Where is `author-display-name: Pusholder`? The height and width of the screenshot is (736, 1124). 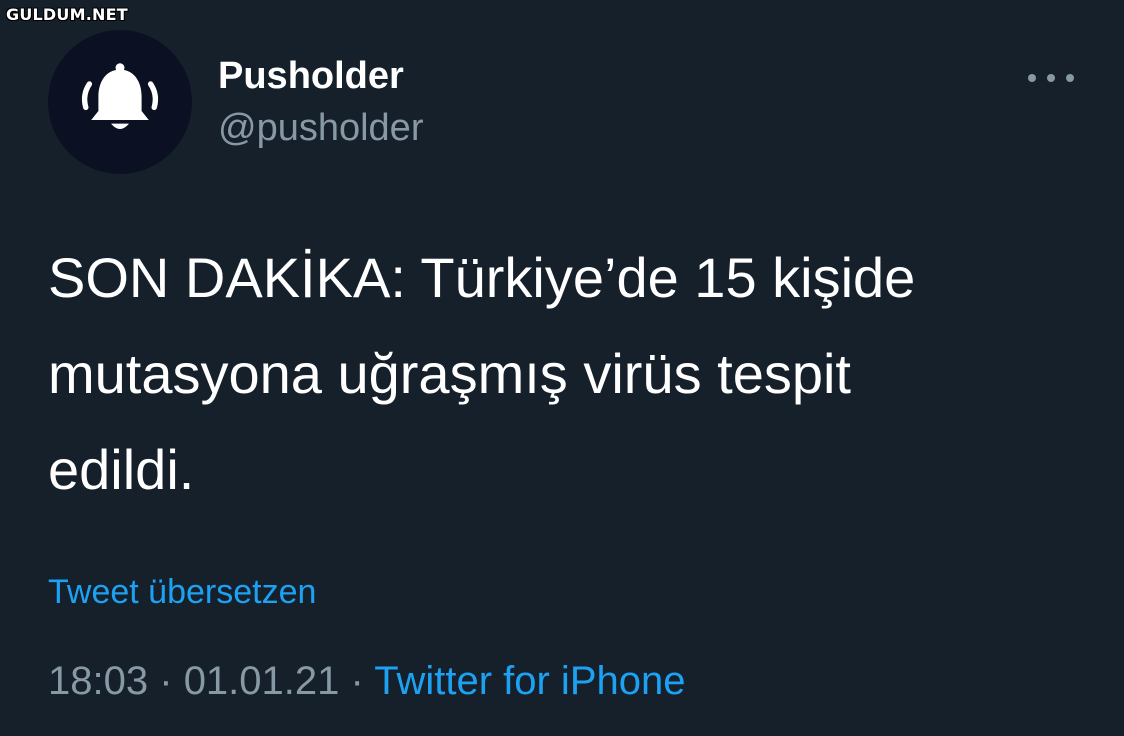
author-display-name: Pusholder is located at coordinates (311, 76).